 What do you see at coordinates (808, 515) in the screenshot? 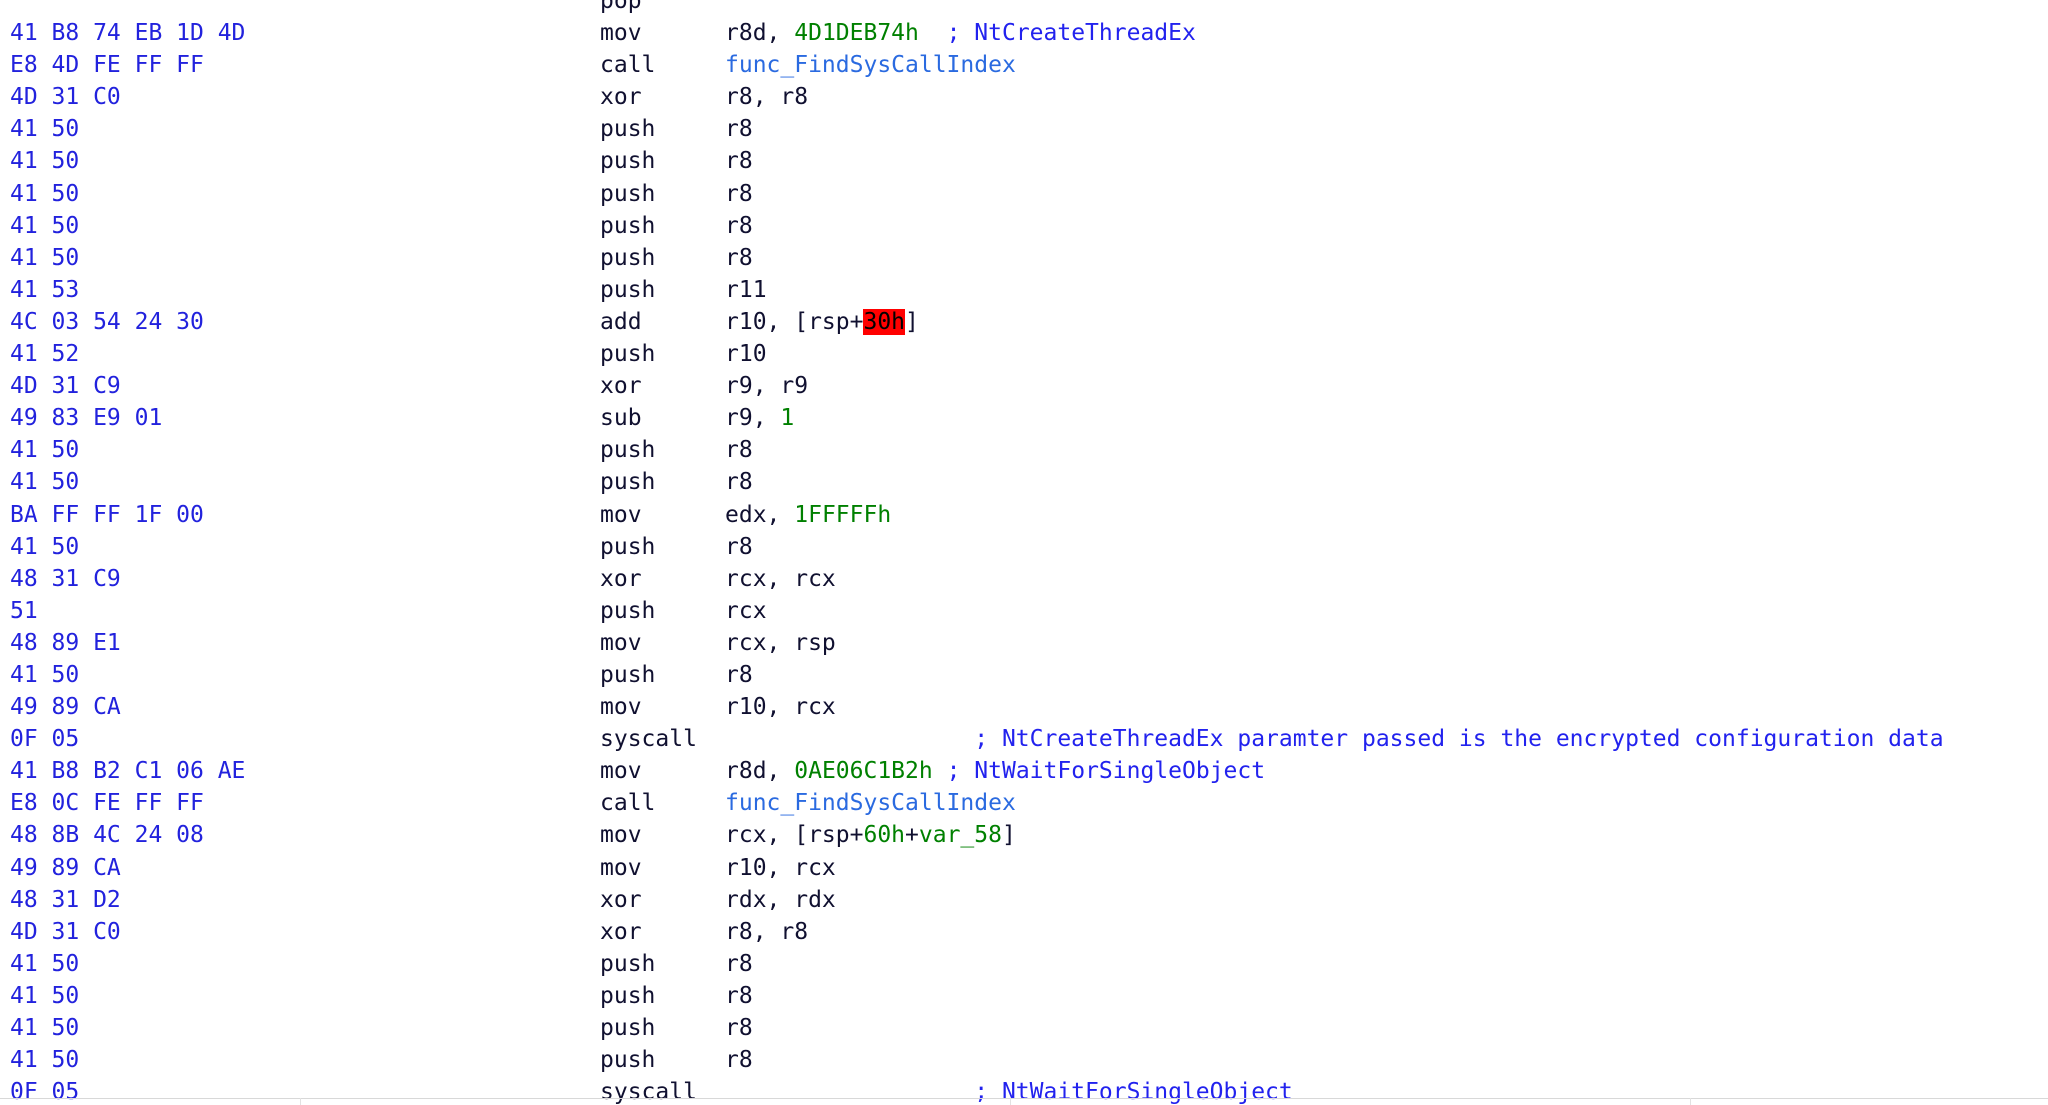
I see `operands: edx, 1FFFFFh` at bounding box center [808, 515].